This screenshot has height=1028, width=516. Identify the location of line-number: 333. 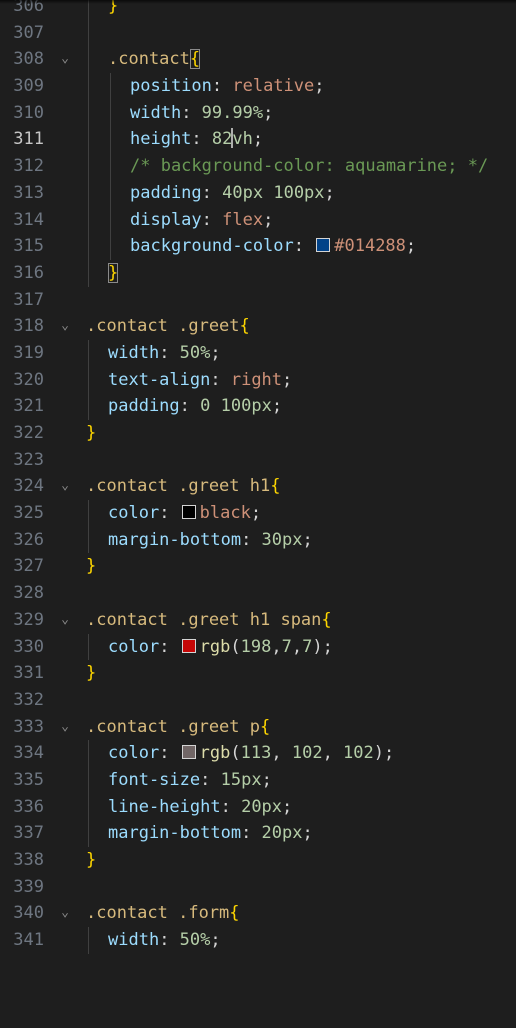
(28, 726).